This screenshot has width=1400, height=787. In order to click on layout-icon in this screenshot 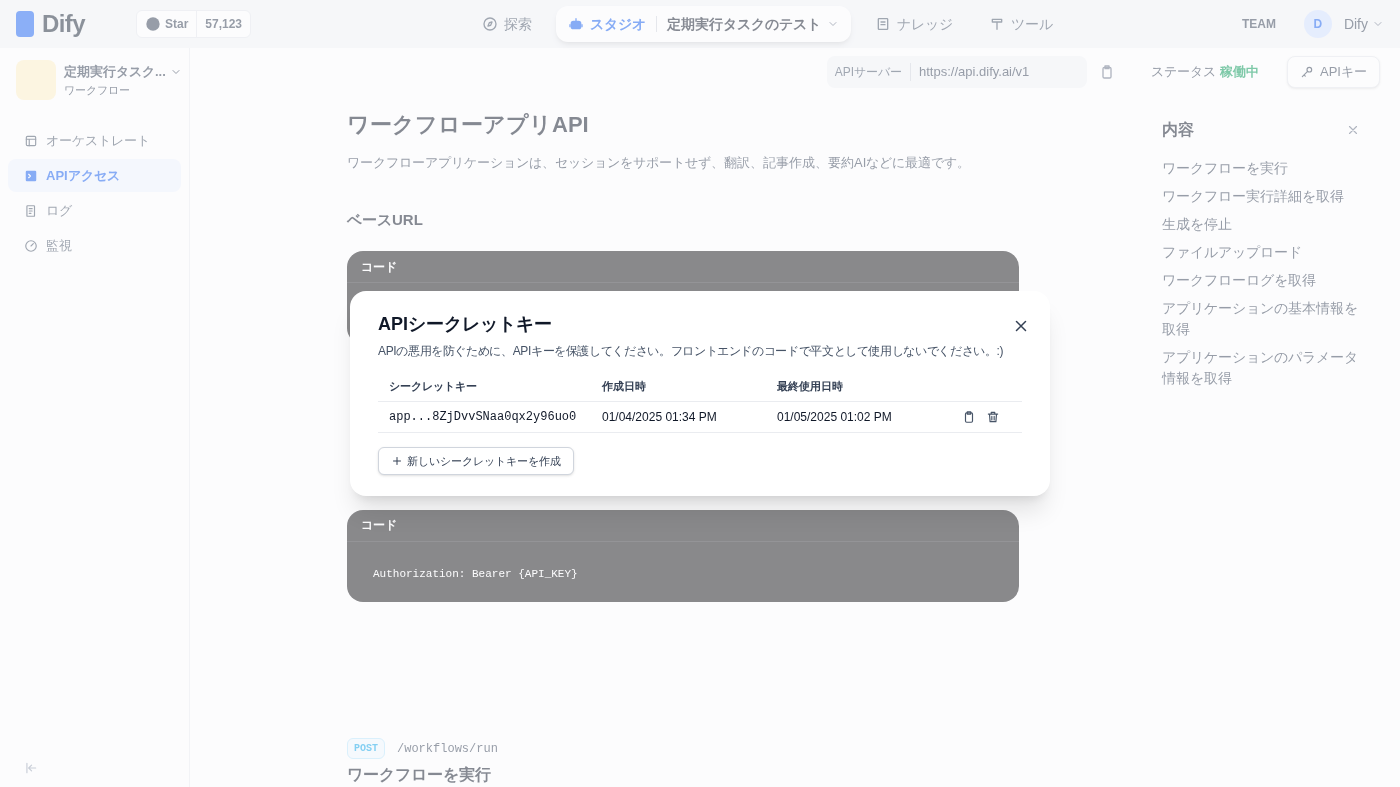, I will do `click(31, 140)`.